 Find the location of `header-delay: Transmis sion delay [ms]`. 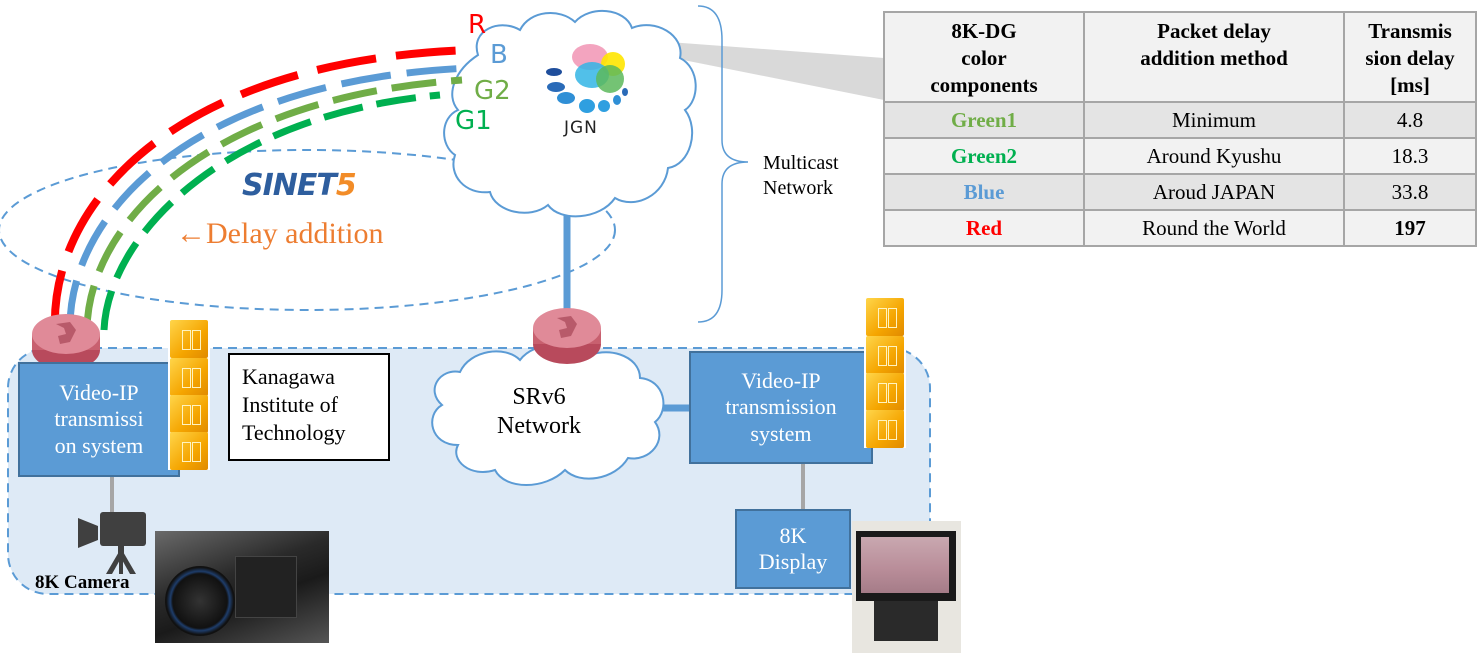

header-delay: Transmis sion delay [ms] is located at coordinates (1410, 57).